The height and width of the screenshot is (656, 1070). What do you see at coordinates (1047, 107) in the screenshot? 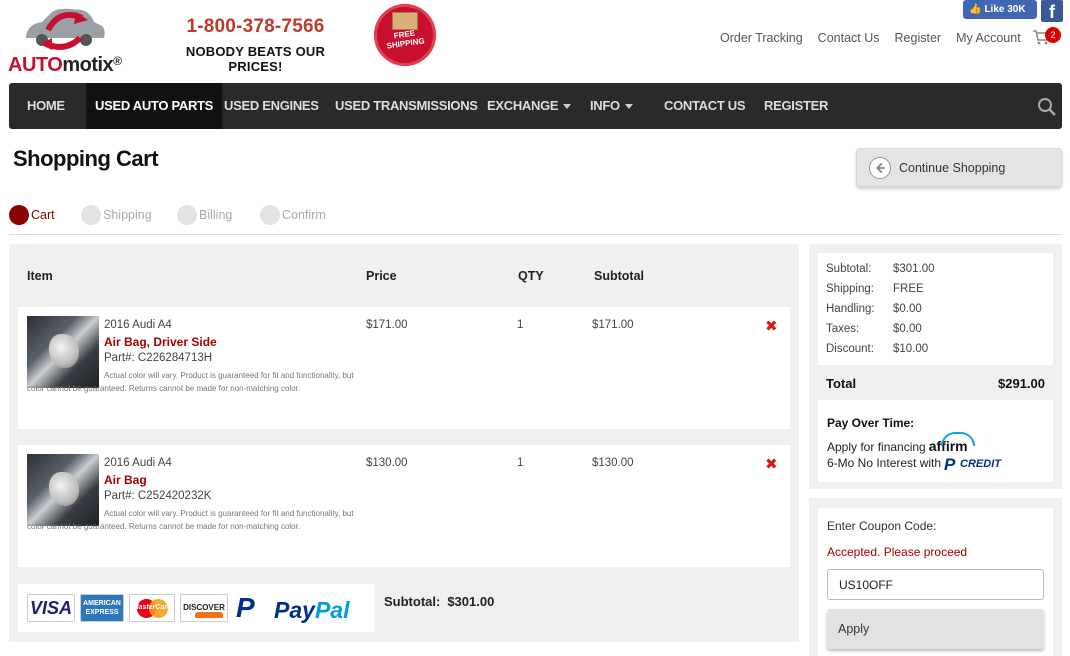
I see `search-icon` at bounding box center [1047, 107].